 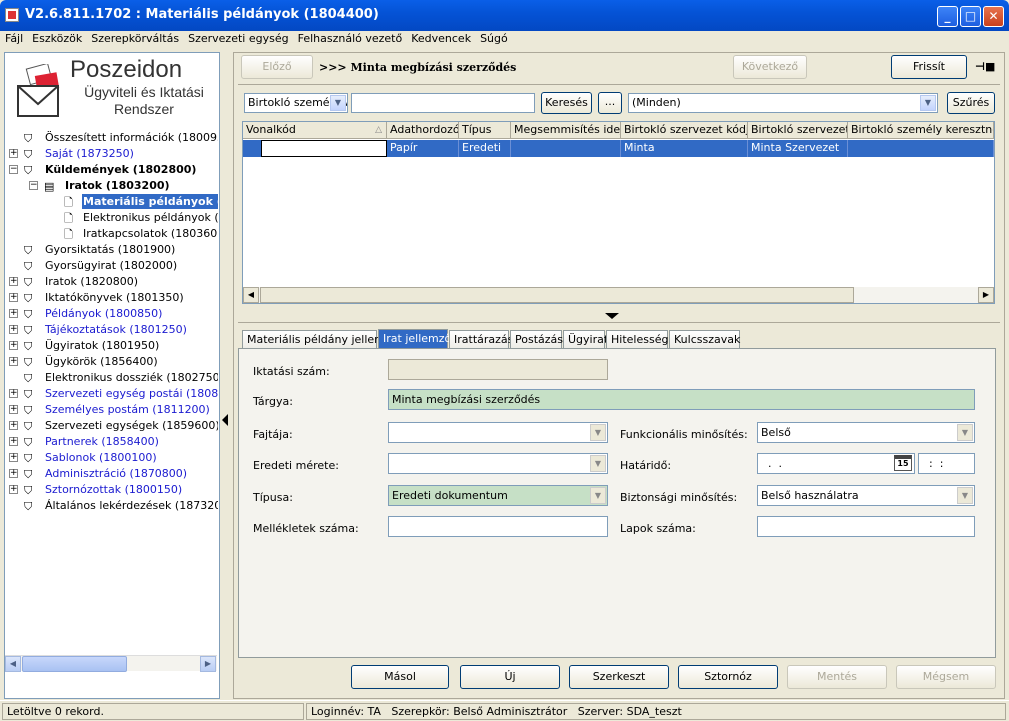 I want to click on page-count-input, so click(x=866, y=526).